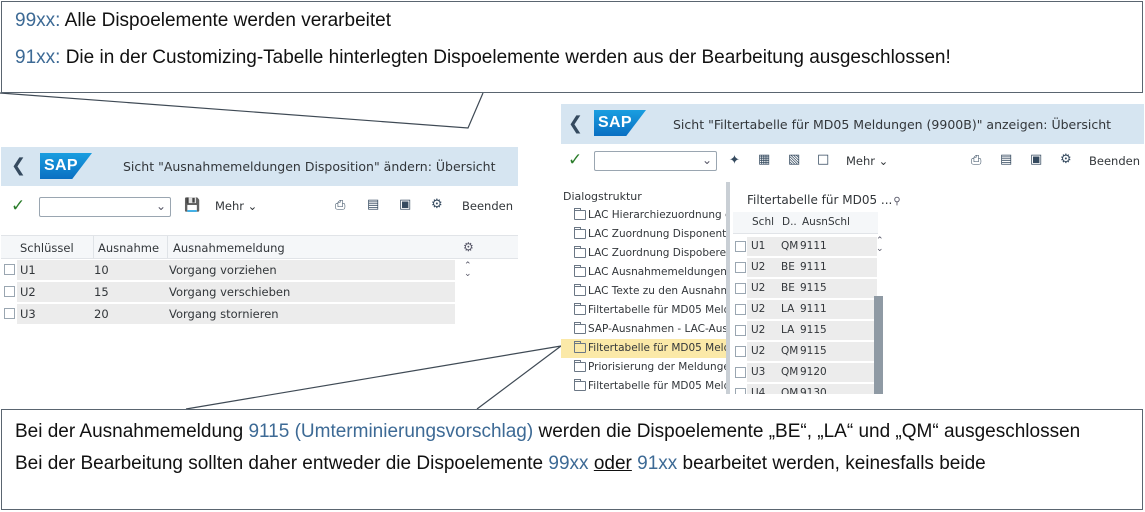 The height and width of the screenshot is (512, 1145). What do you see at coordinates (620, 123) in the screenshot?
I see `sap-logo: SAP` at bounding box center [620, 123].